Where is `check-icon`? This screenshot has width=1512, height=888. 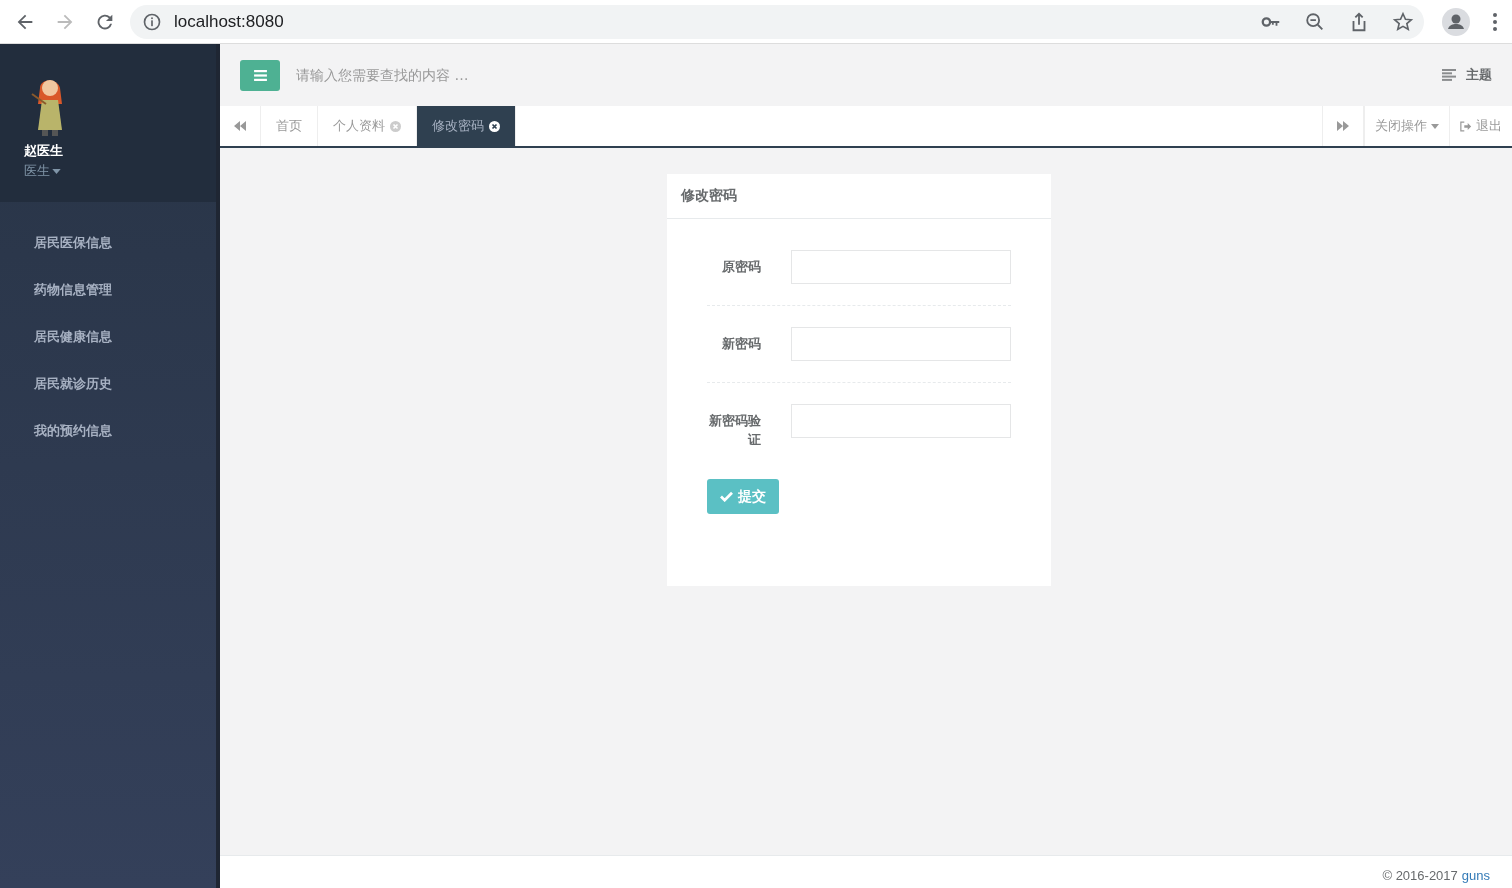 check-icon is located at coordinates (726, 496).